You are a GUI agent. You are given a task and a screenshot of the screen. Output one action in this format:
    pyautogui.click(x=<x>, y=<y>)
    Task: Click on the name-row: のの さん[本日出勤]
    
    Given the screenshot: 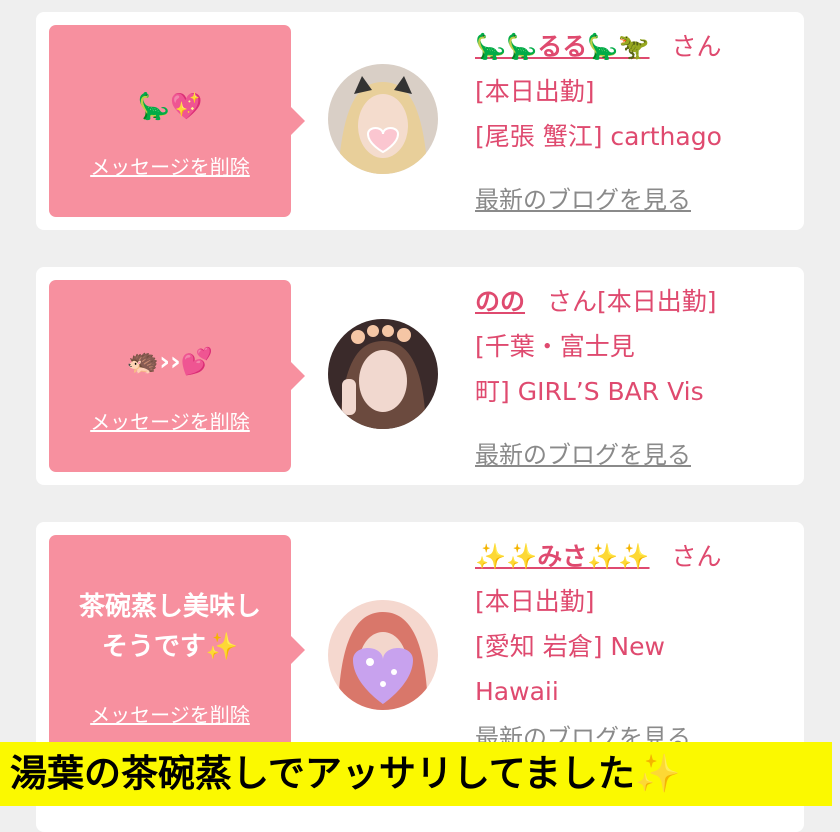 What is the action you would take?
    pyautogui.click(x=635, y=301)
    